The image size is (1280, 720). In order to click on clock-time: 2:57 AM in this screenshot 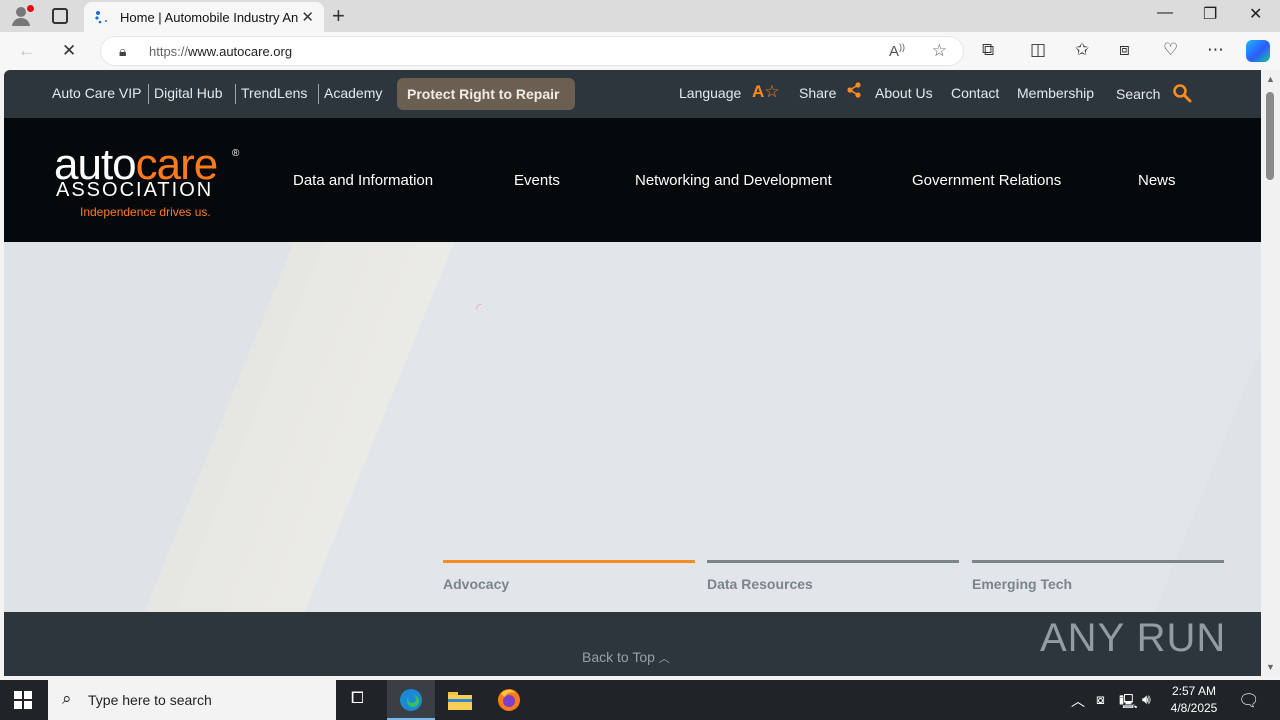, I will do `click(1194, 691)`.